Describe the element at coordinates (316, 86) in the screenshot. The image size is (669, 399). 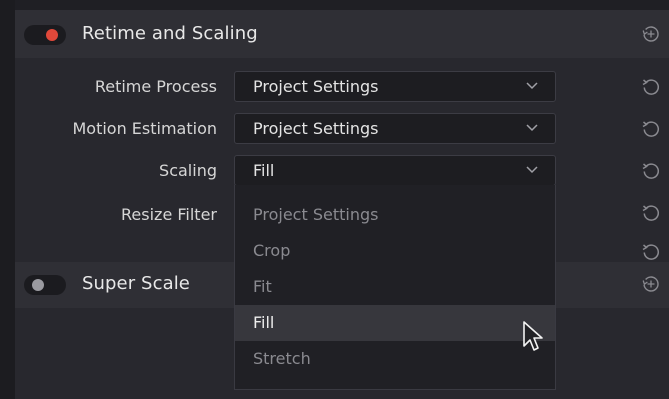
I see `retime-process-value: Project Settings` at that location.